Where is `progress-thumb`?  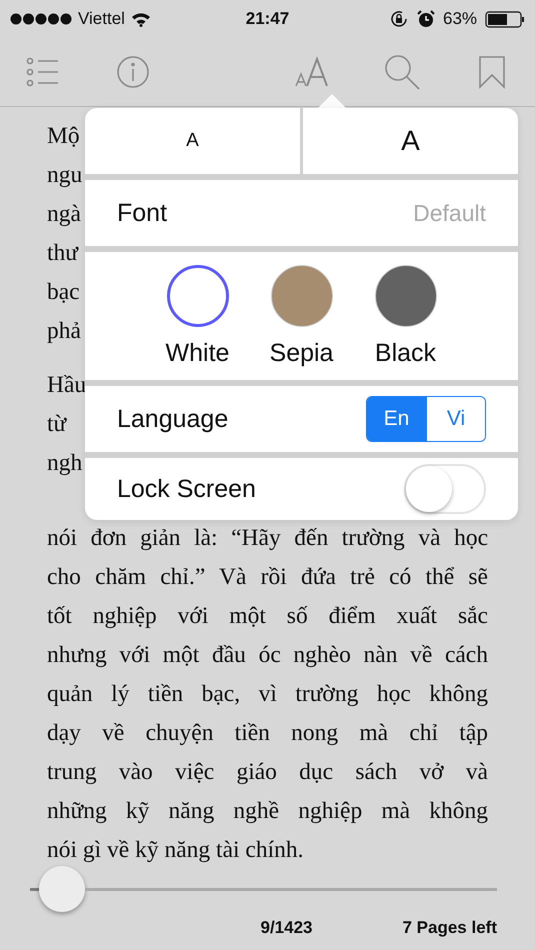
progress-thumb is located at coordinates (62, 889).